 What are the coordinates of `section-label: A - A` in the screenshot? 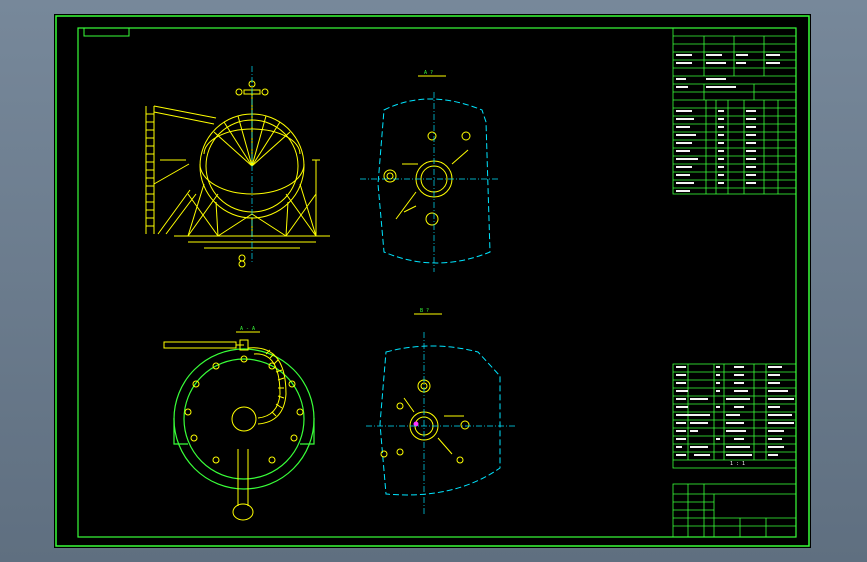 It's located at (247, 329).